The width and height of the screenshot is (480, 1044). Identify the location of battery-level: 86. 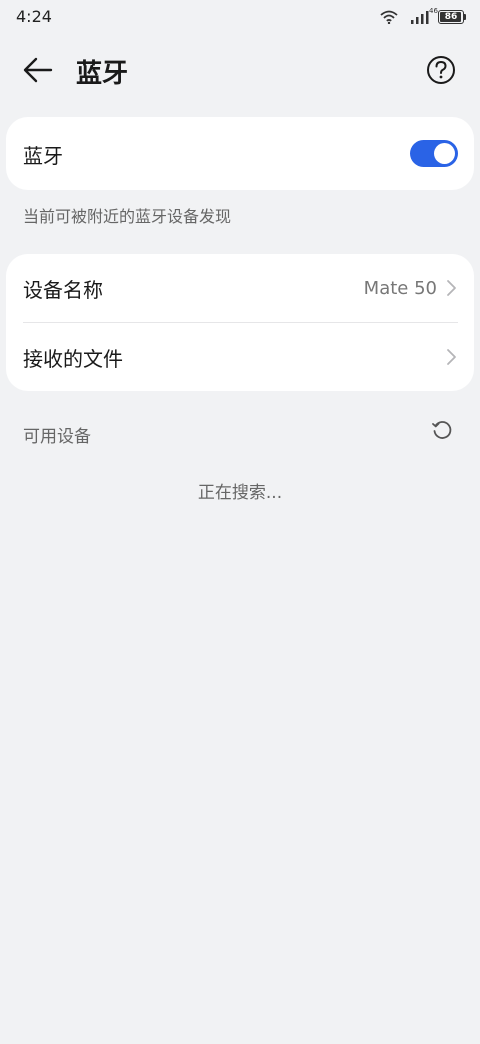
(451, 17).